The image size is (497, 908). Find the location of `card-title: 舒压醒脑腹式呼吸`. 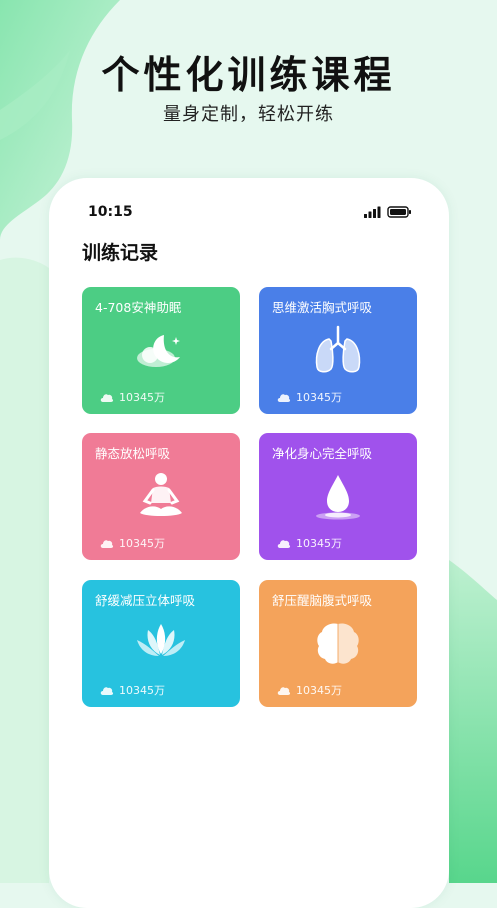

card-title: 舒压醒脑腹式呼吸 is located at coordinates (322, 600).